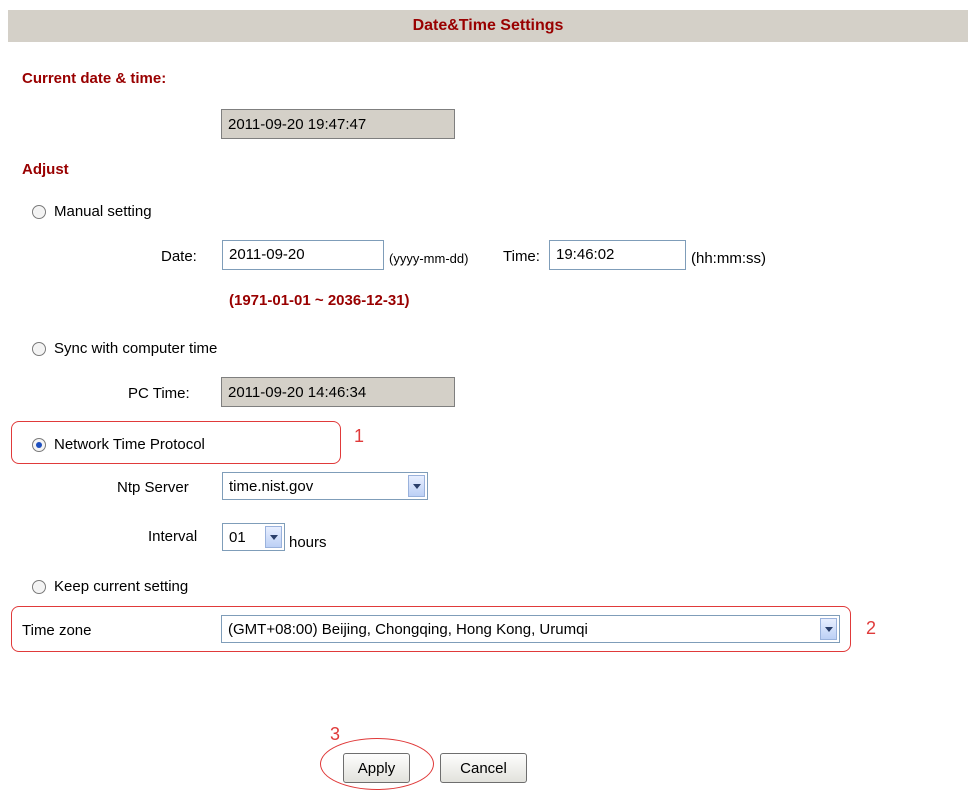 The image size is (968, 790). What do you see at coordinates (129, 444) in the screenshot?
I see `ntp-label: Network Time Protocol` at bounding box center [129, 444].